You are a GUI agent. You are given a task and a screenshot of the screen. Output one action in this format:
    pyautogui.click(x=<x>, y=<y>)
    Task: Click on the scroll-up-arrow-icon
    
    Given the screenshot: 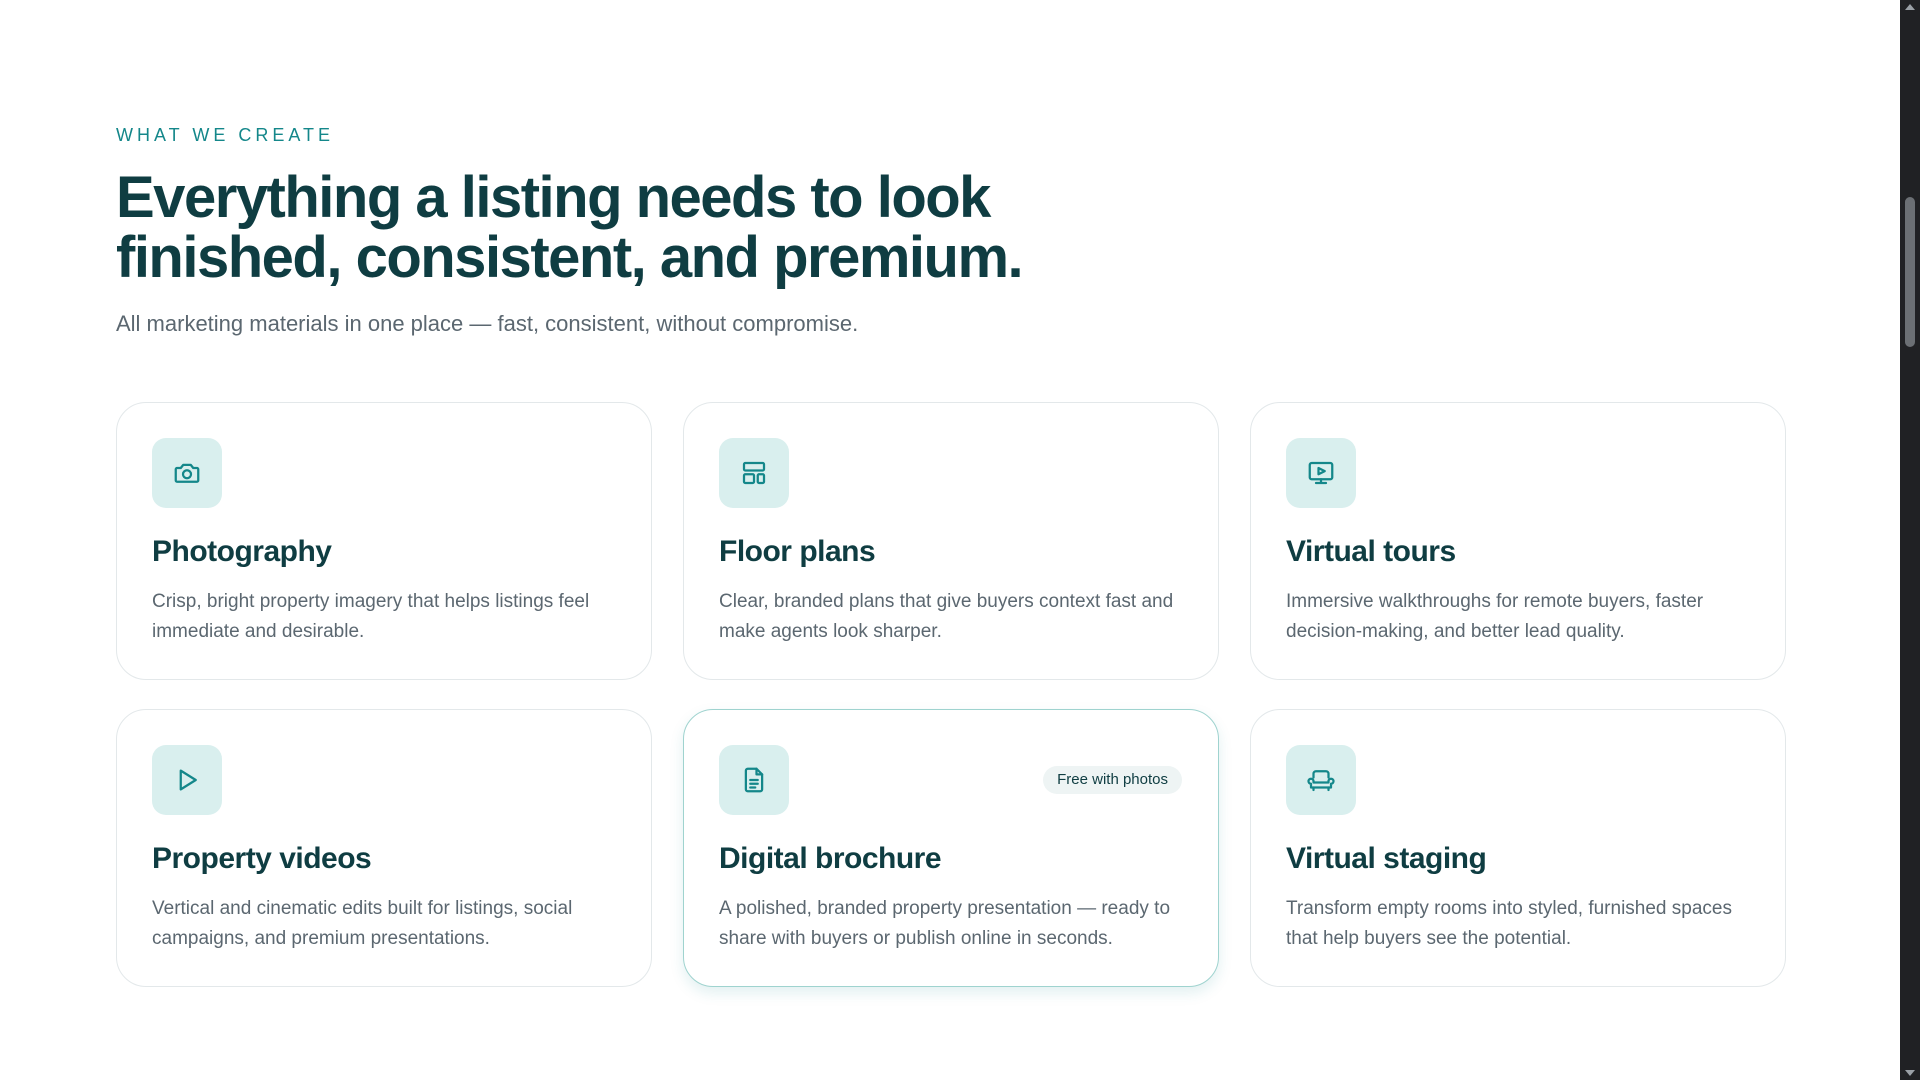 What is the action you would take?
    pyautogui.click(x=1910, y=7)
    